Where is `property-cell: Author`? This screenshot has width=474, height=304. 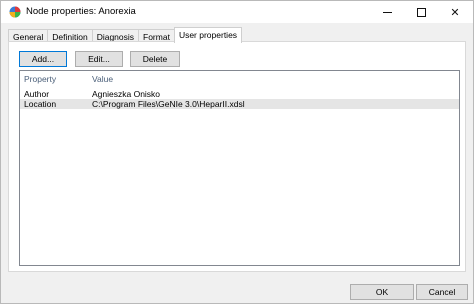
property-cell: Author is located at coordinates (37, 94).